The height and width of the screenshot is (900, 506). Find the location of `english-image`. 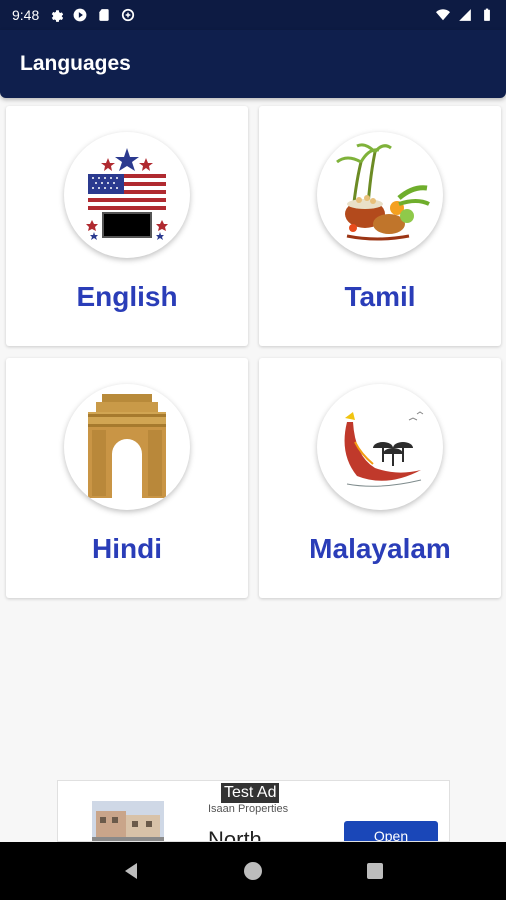

english-image is located at coordinates (127, 195).